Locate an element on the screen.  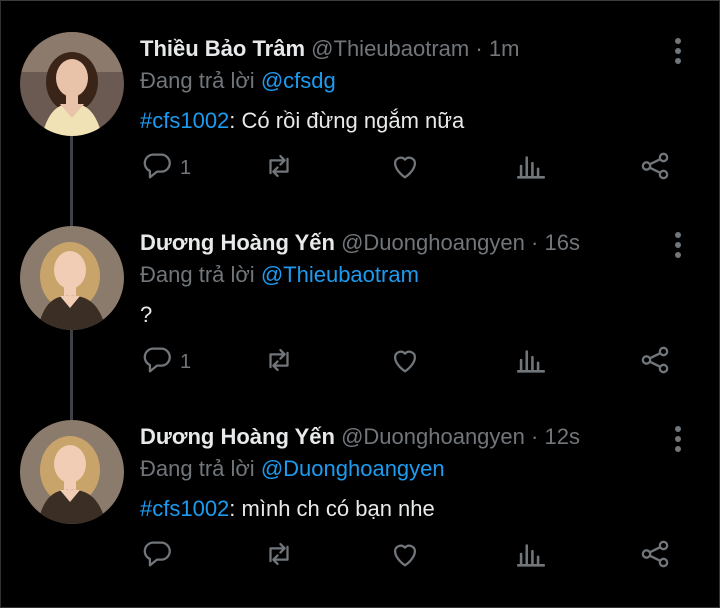
tweet-header: Dương Hoàng Yến @Duonghoangyen · 16s is located at coordinates (360, 243).